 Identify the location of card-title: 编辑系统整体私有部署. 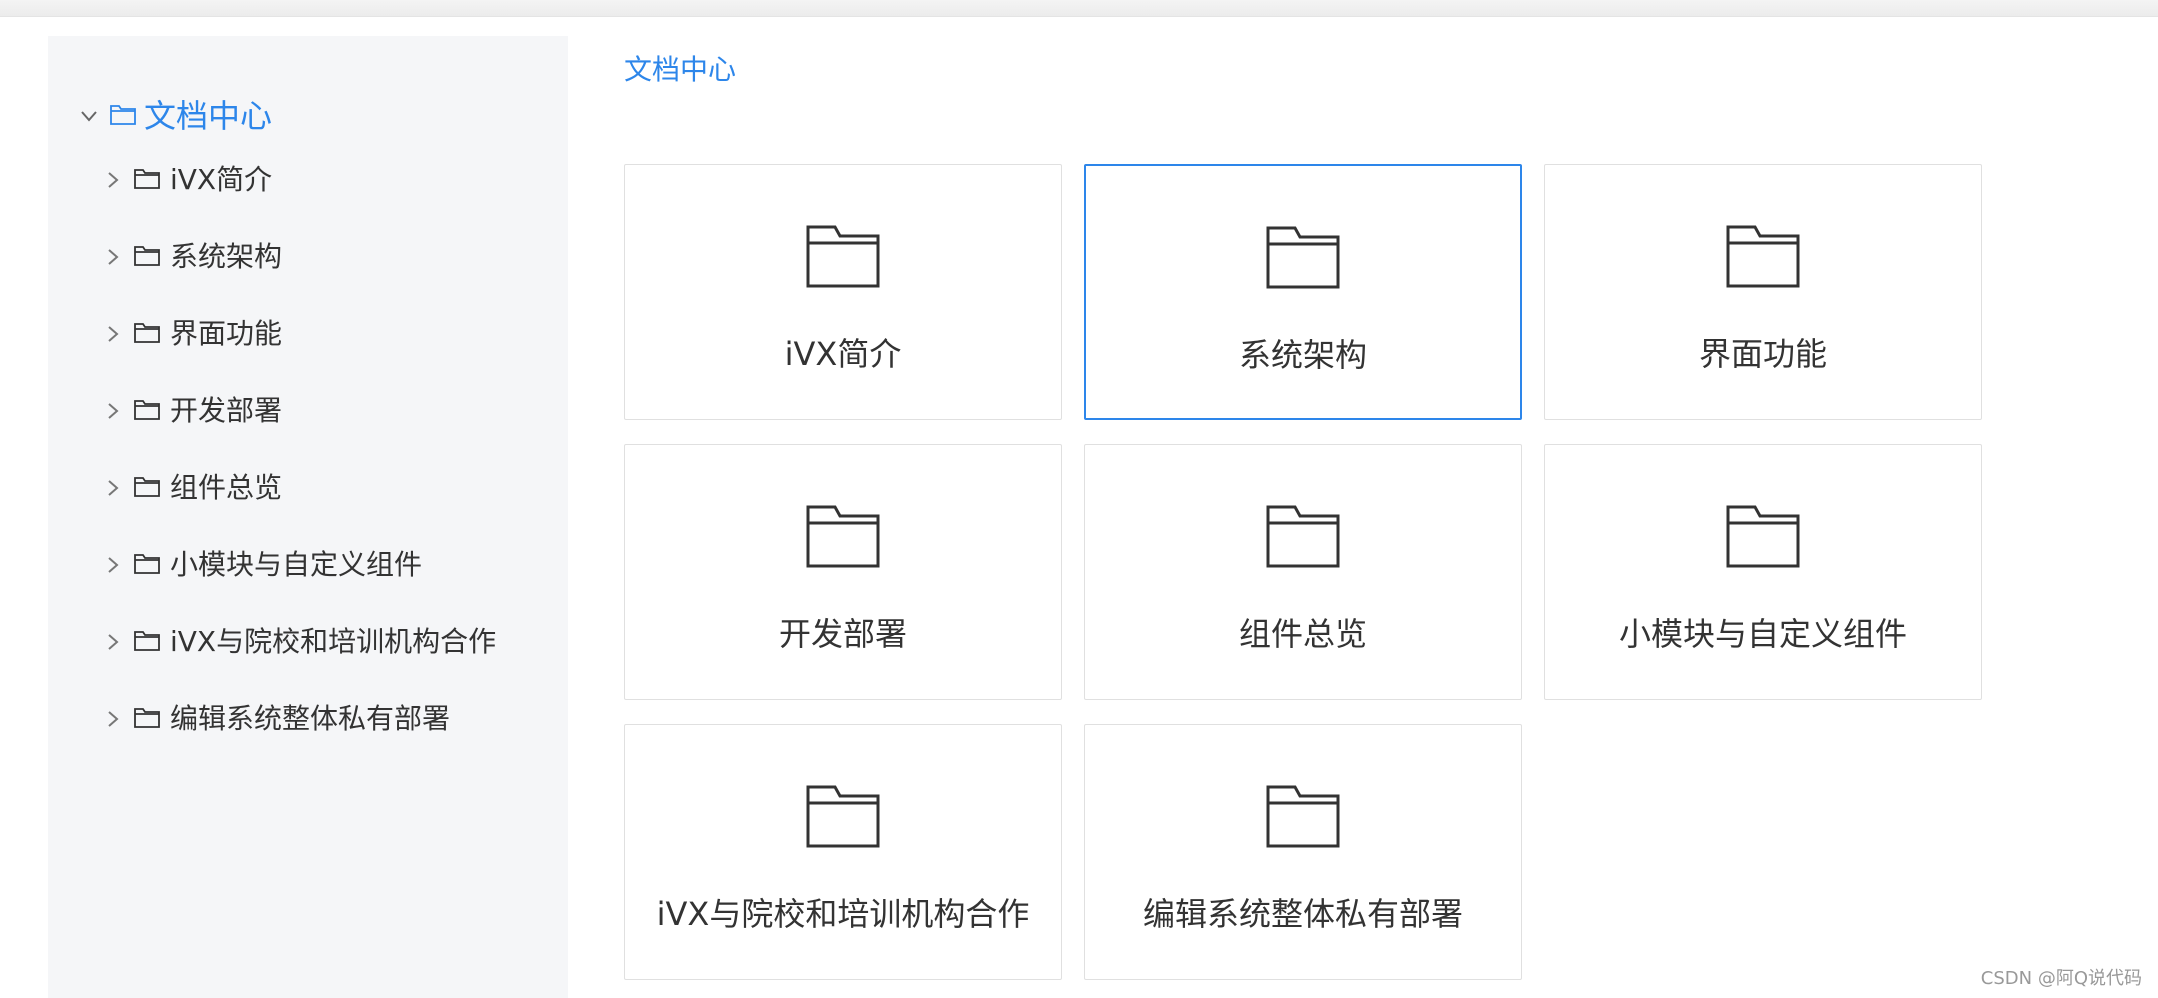
(1302, 914).